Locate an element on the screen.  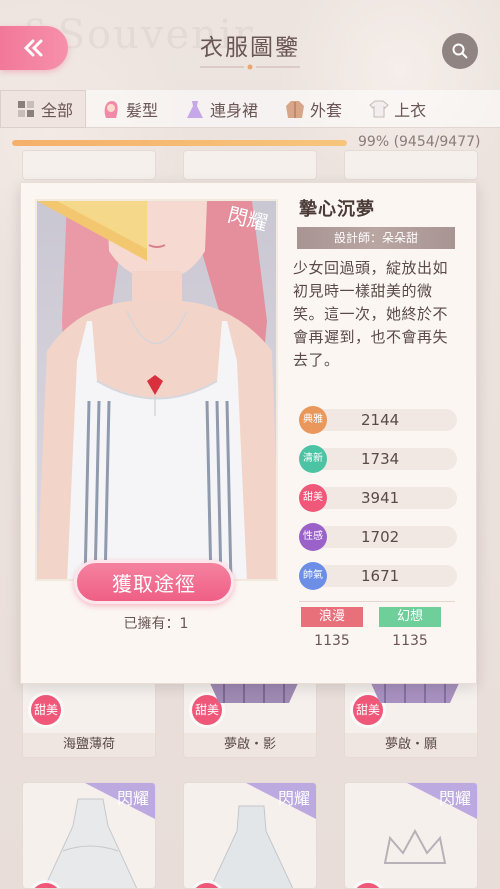
page-title: 衣服圖鑒 is located at coordinates (250, 48).